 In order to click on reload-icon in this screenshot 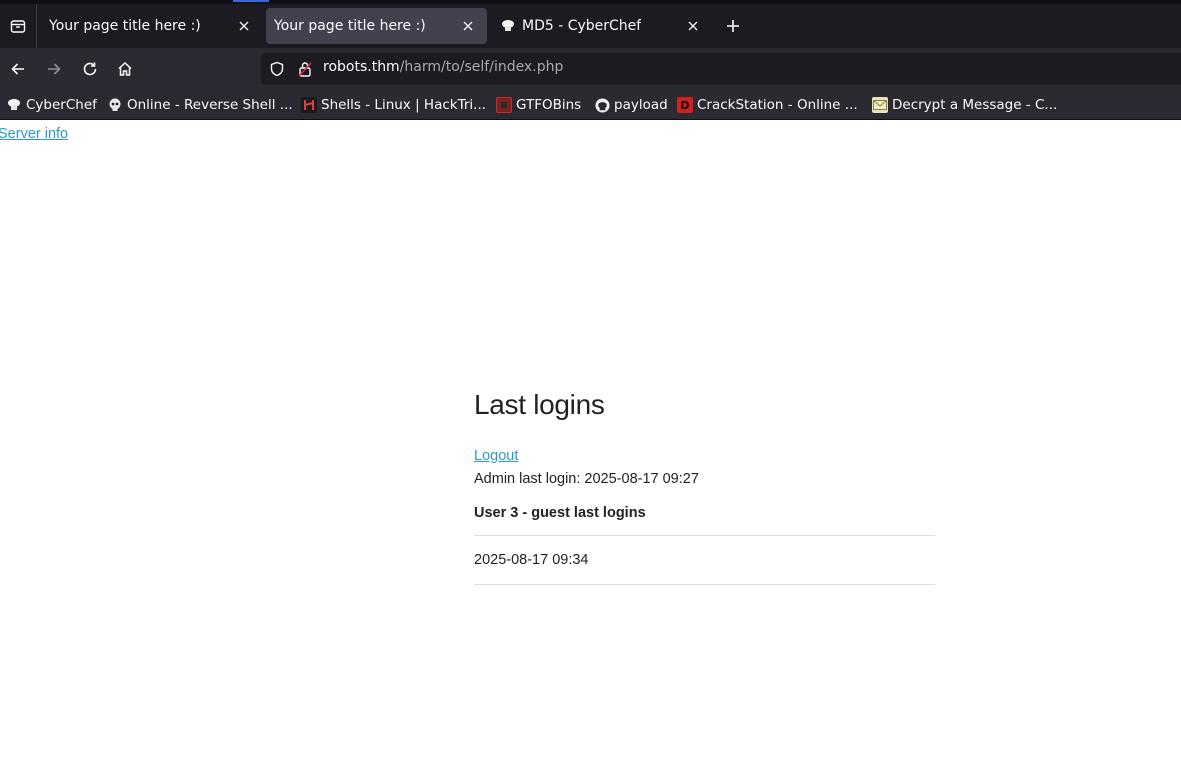, I will do `click(90, 69)`.